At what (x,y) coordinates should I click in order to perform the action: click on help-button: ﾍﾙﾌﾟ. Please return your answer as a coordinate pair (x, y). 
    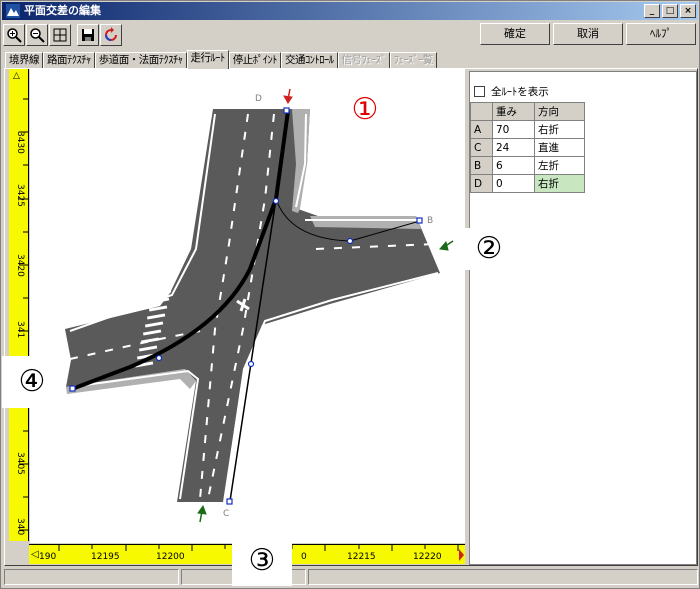
    Looking at the image, I should click on (661, 34).